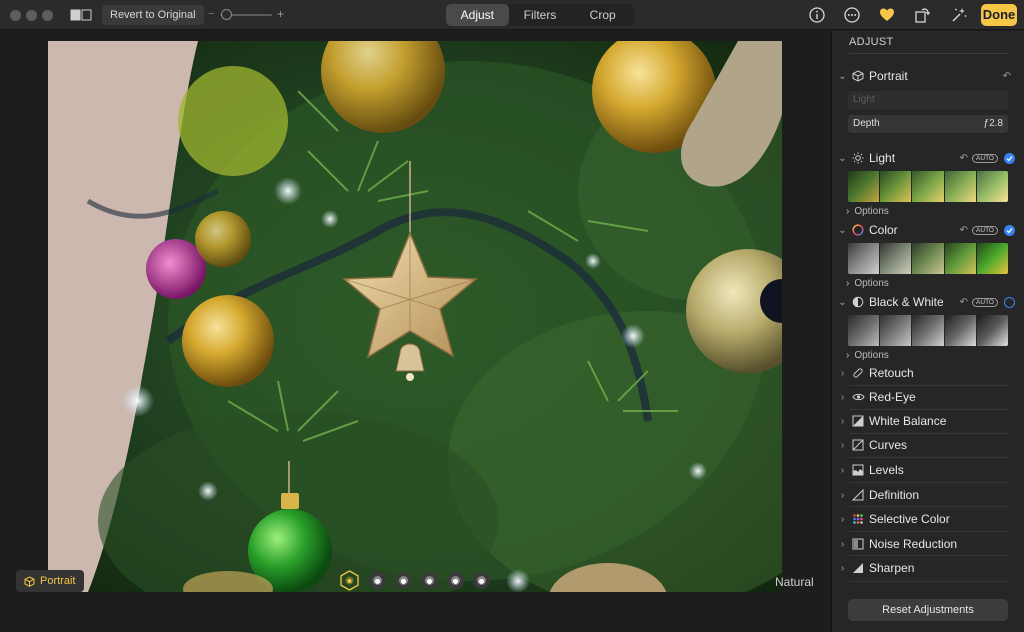  Describe the element at coordinates (866, 123) in the screenshot. I see `slider-label: Depth` at that location.